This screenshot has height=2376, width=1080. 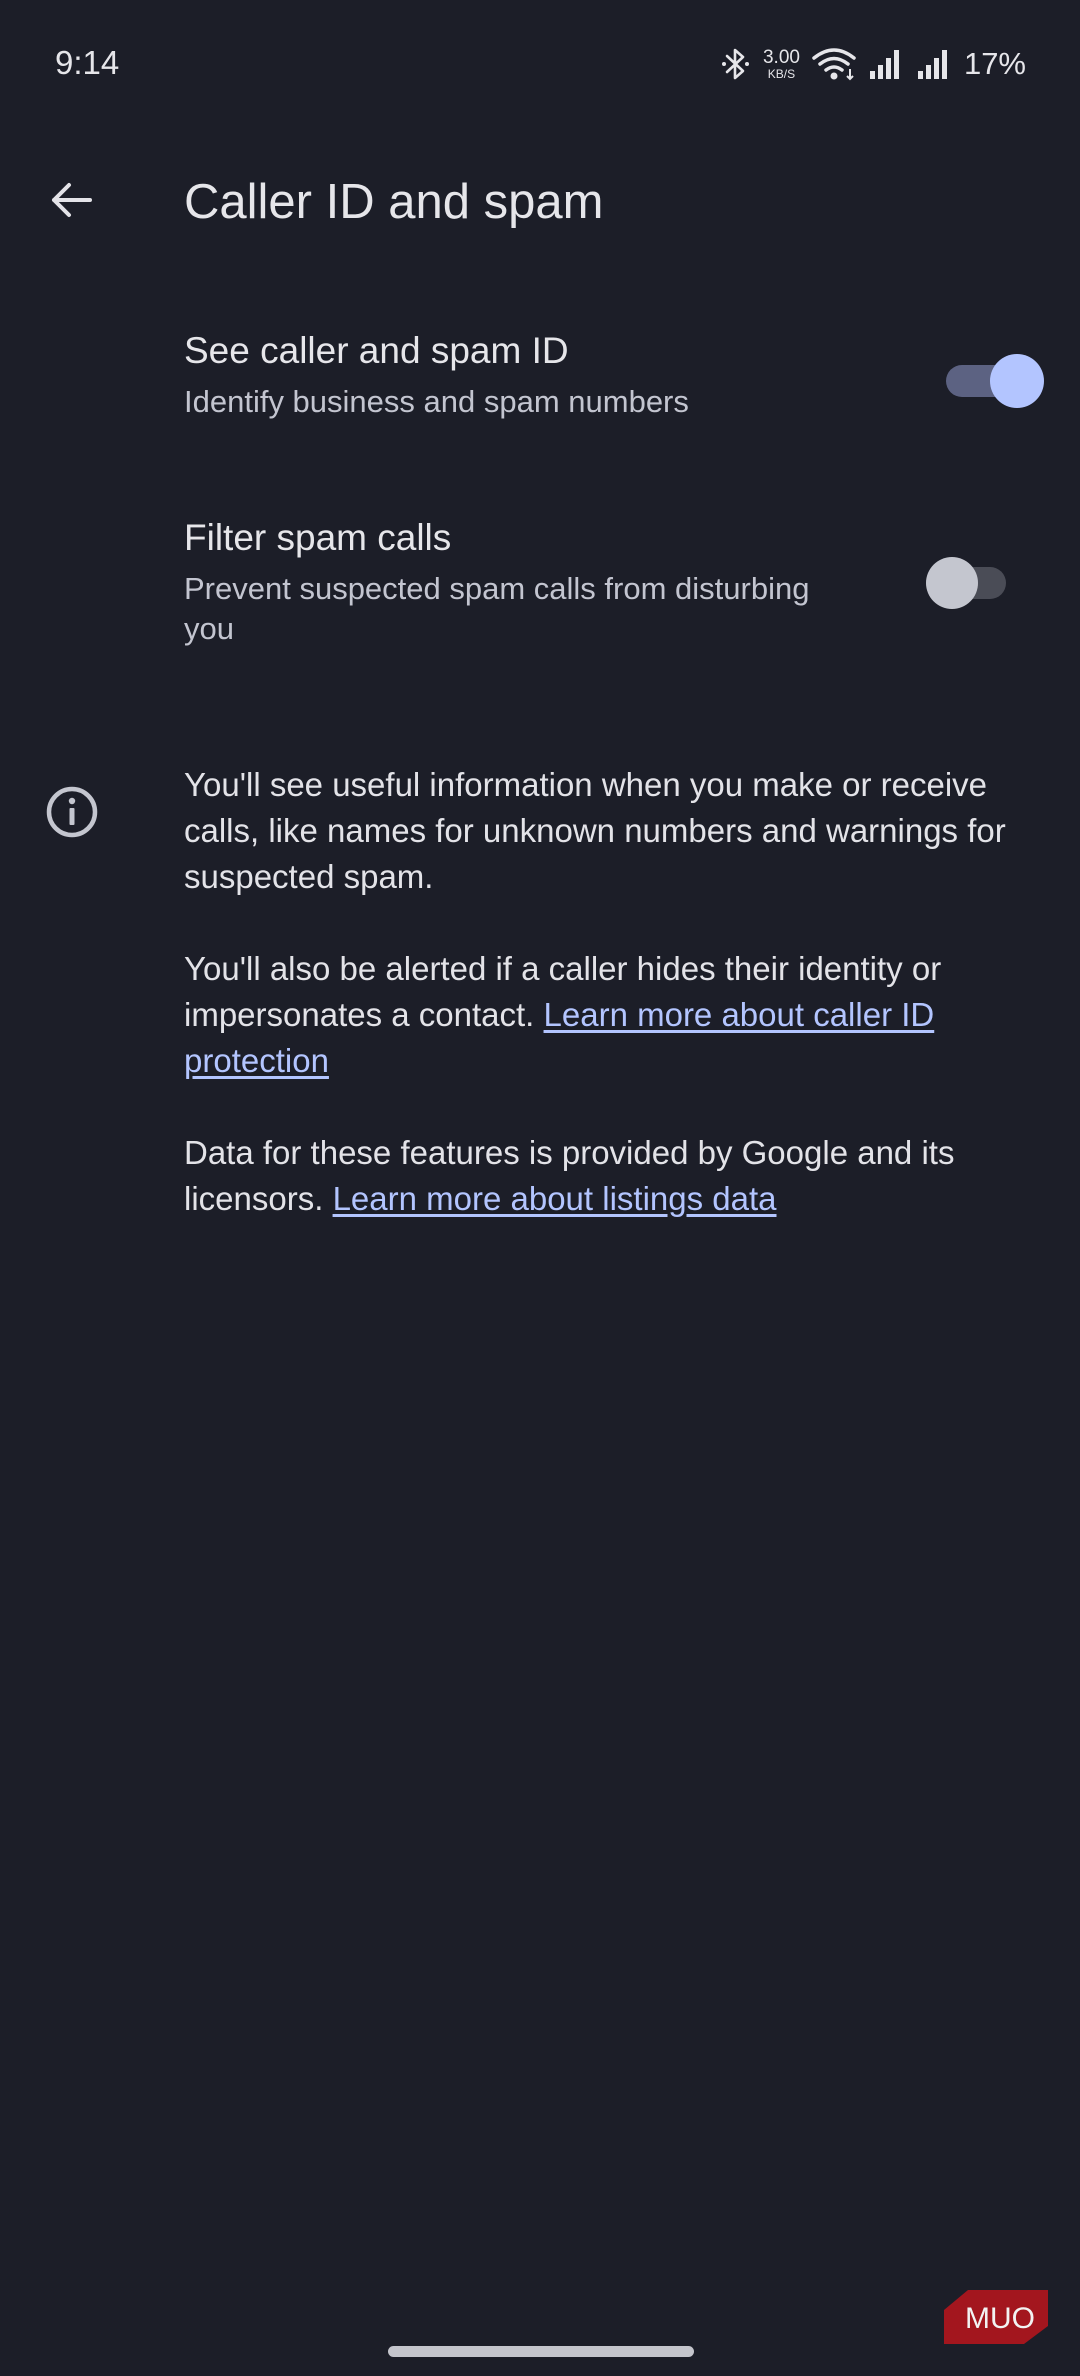 I want to click on status-icons: 3.00 KB/S 17%, so click(x=873, y=64).